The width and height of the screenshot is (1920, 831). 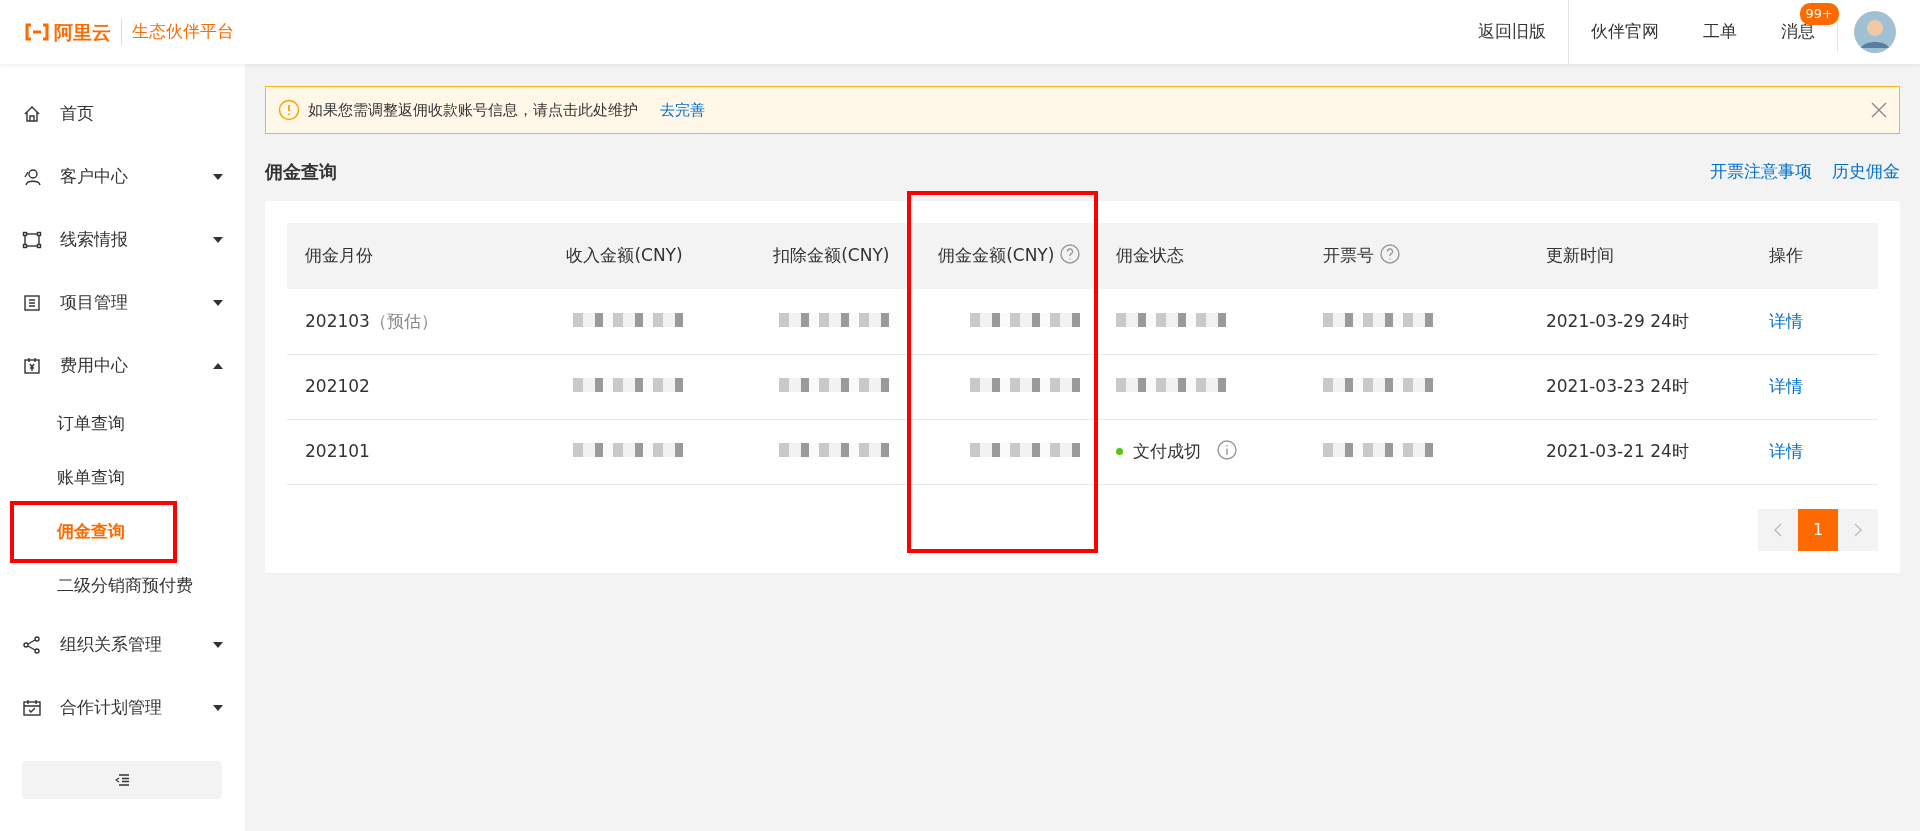 I want to click on close-icon, so click(x=1879, y=110).